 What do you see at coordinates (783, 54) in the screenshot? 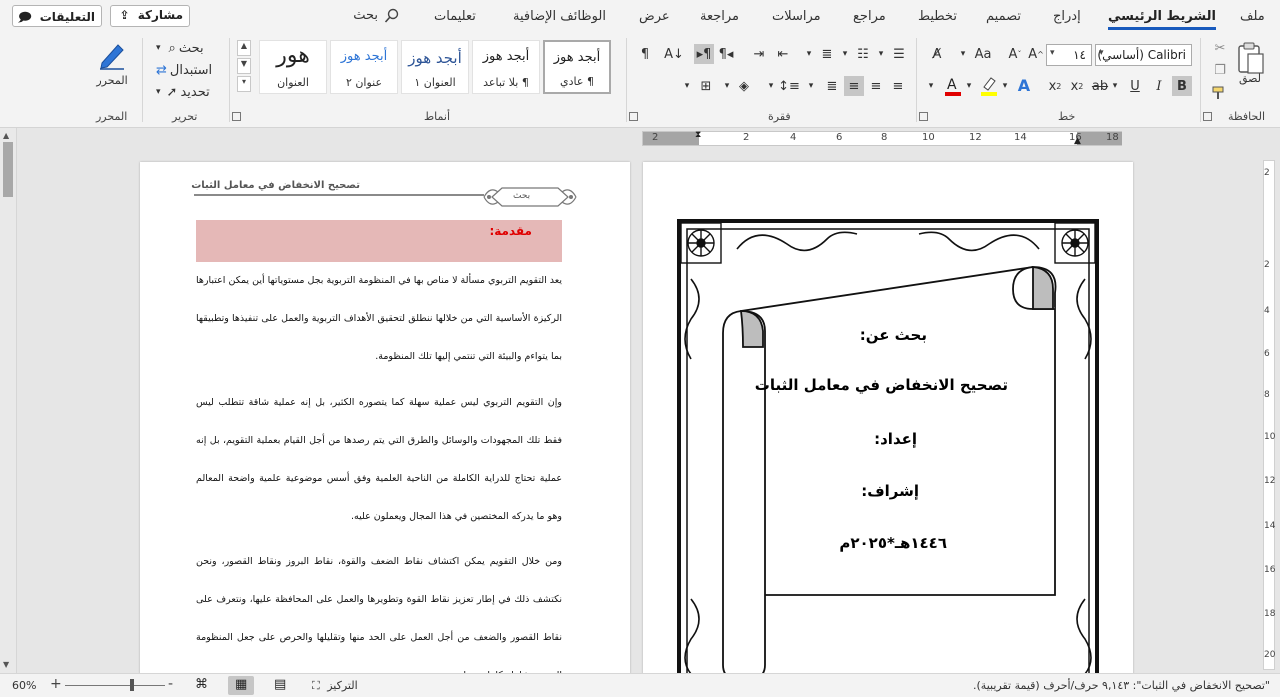
I see `decrease-indent-icon: ⇤` at bounding box center [783, 54].